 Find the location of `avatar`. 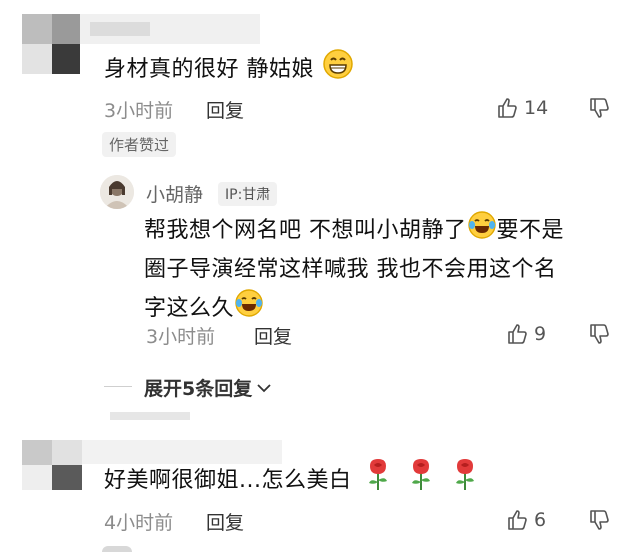

avatar is located at coordinates (117, 192).